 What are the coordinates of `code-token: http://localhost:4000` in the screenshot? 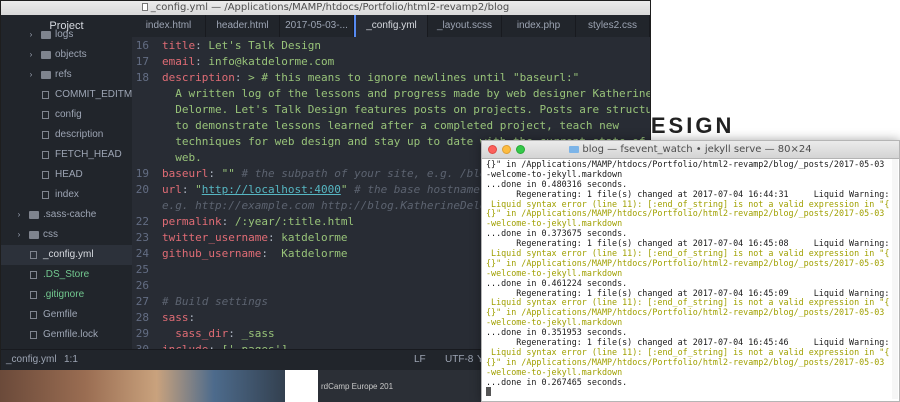 It's located at (271, 189).